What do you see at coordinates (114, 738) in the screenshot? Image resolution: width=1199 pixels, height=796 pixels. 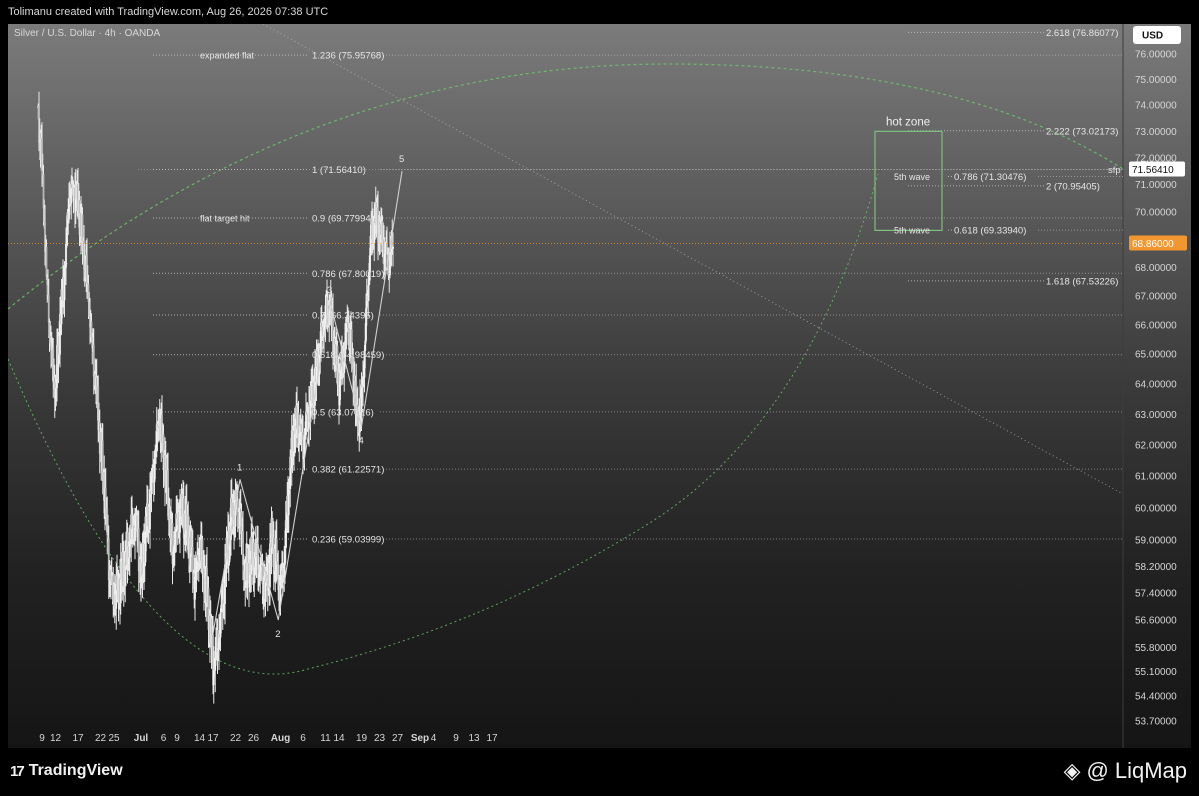 I see `x-axis-tick: 25` at bounding box center [114, 738].